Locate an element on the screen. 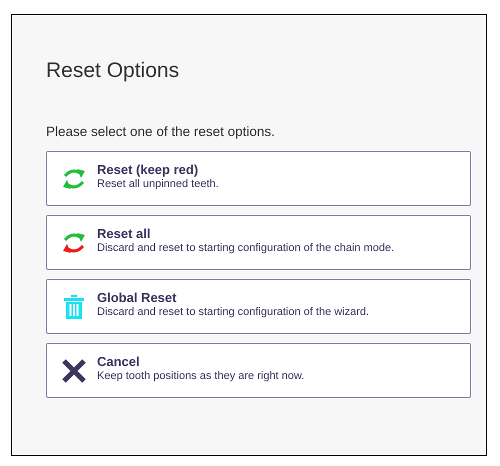 The width and height of the screenshot is (500, 466). close-icon is located at coordinates (74, 371).